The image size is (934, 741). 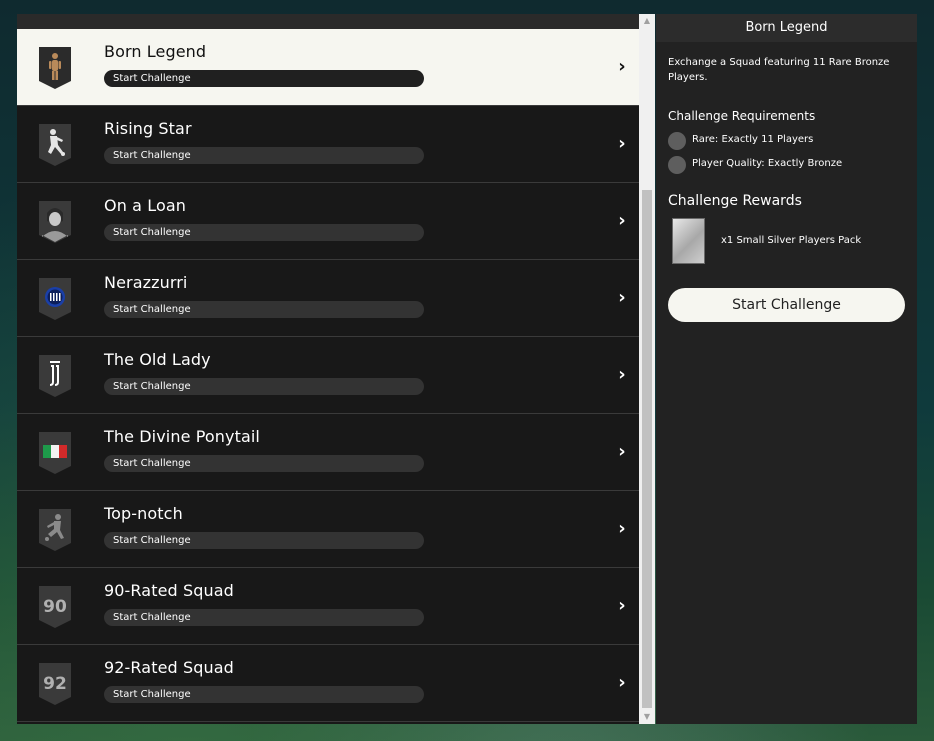 What do you see at coordinates (328, 67) in the screenshot?
I see `challenge-item-born-legend: Born Legend Start Challenge ›` at bounding box center [328, 67].